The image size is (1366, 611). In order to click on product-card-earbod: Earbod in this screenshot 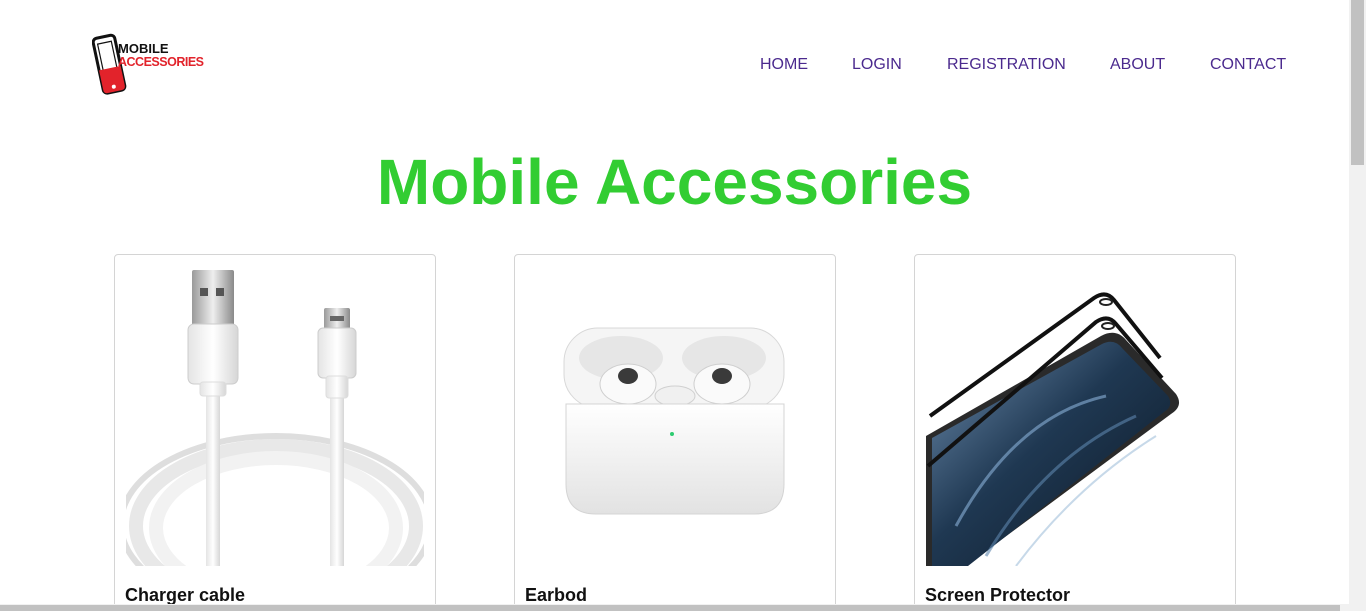, I will do `click(675, 429)`.